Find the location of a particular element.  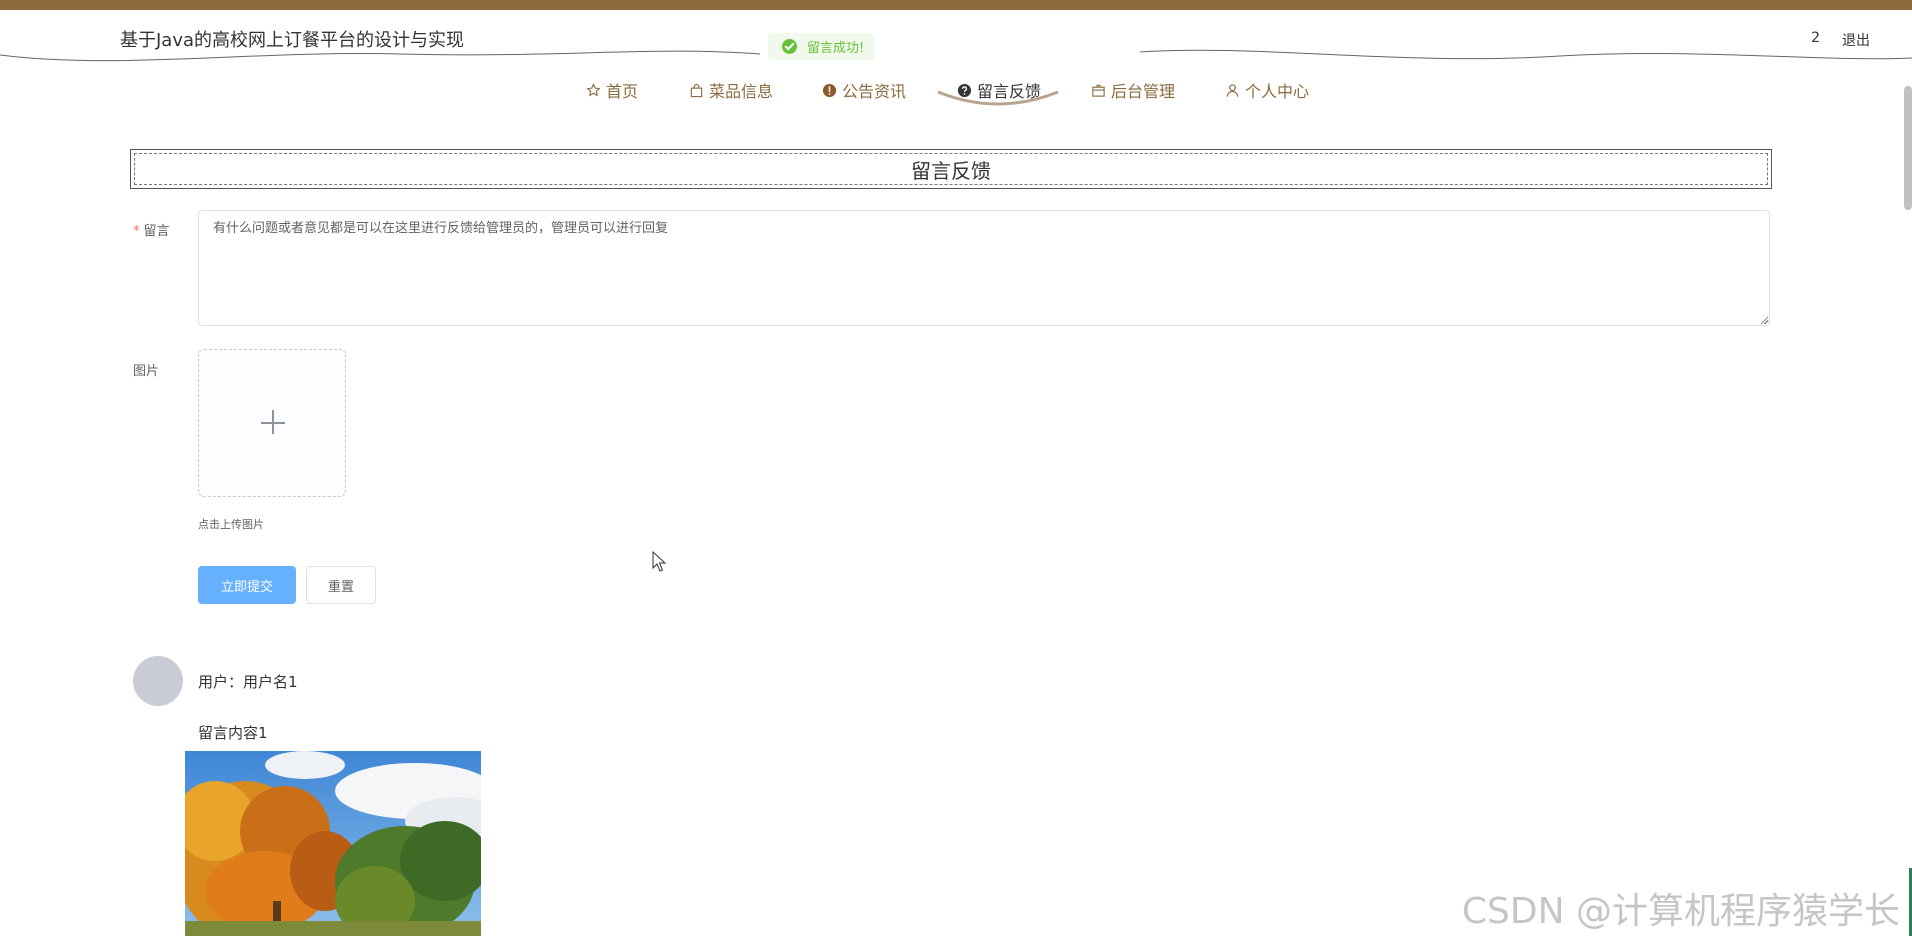

nav-item-home: 首页 is located at coordinates (612, 90).